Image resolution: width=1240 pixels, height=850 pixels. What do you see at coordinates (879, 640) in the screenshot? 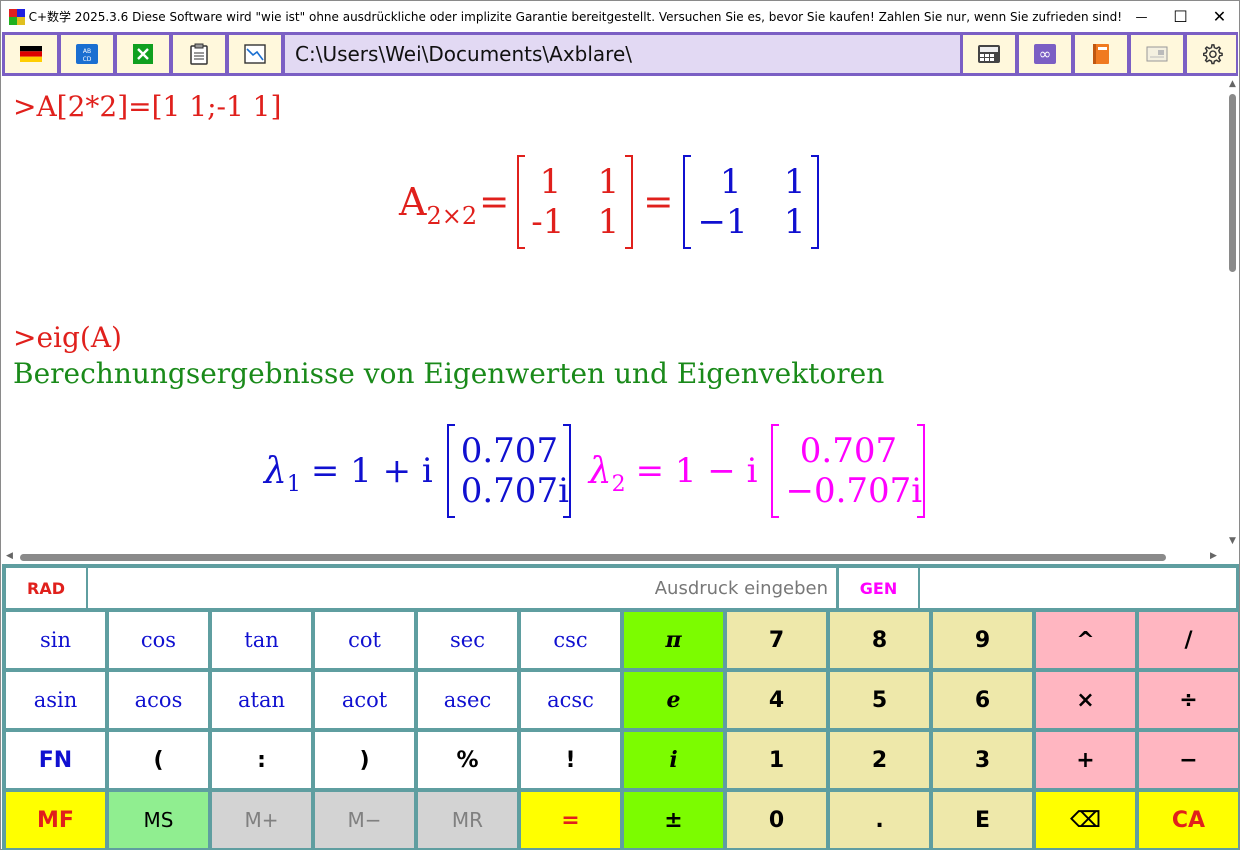
I see `key-8: 8` at bounding box center [879, 640].